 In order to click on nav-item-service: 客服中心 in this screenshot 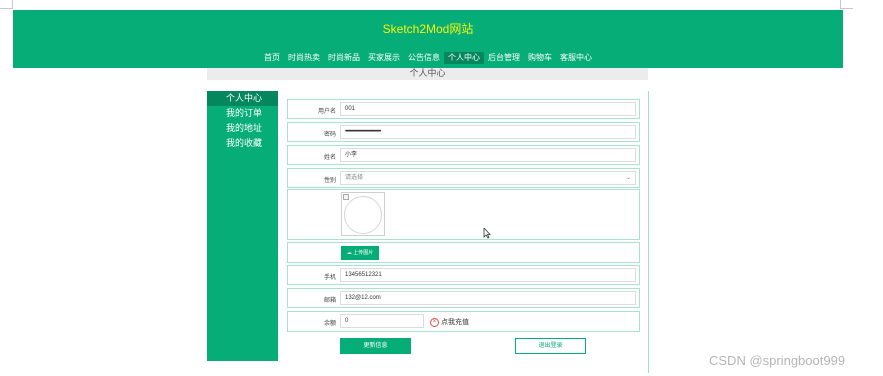, I will do `click(576, 58)`.